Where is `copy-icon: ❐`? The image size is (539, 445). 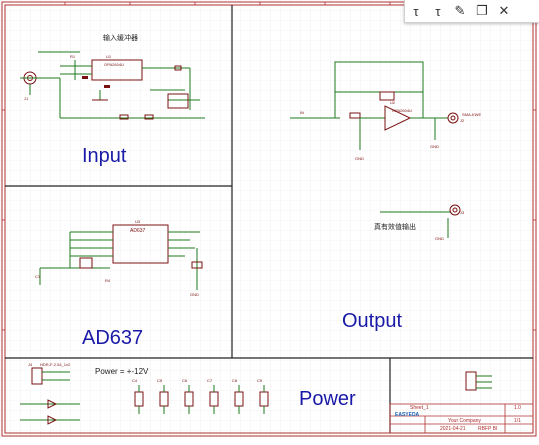 copy-icon: ❐ is located at coordinates (482, 11).